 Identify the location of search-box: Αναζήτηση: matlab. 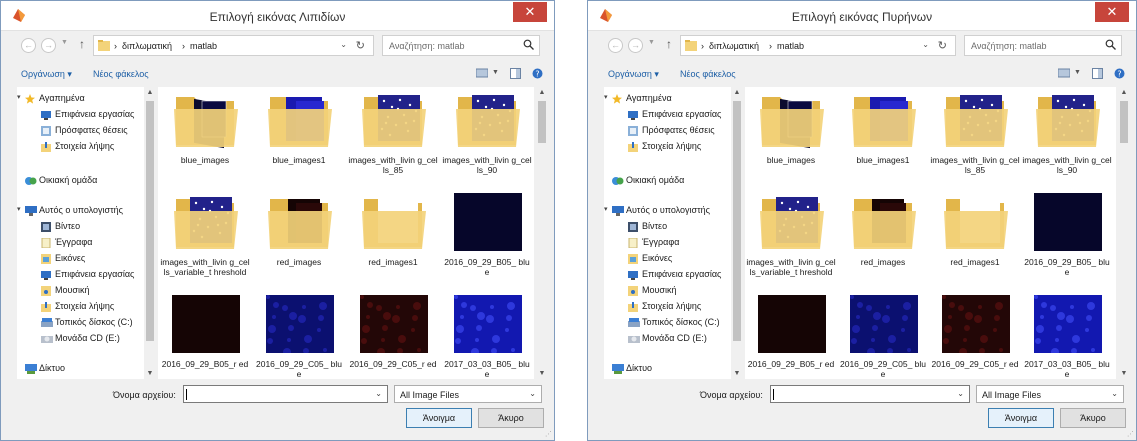
(461, 45).